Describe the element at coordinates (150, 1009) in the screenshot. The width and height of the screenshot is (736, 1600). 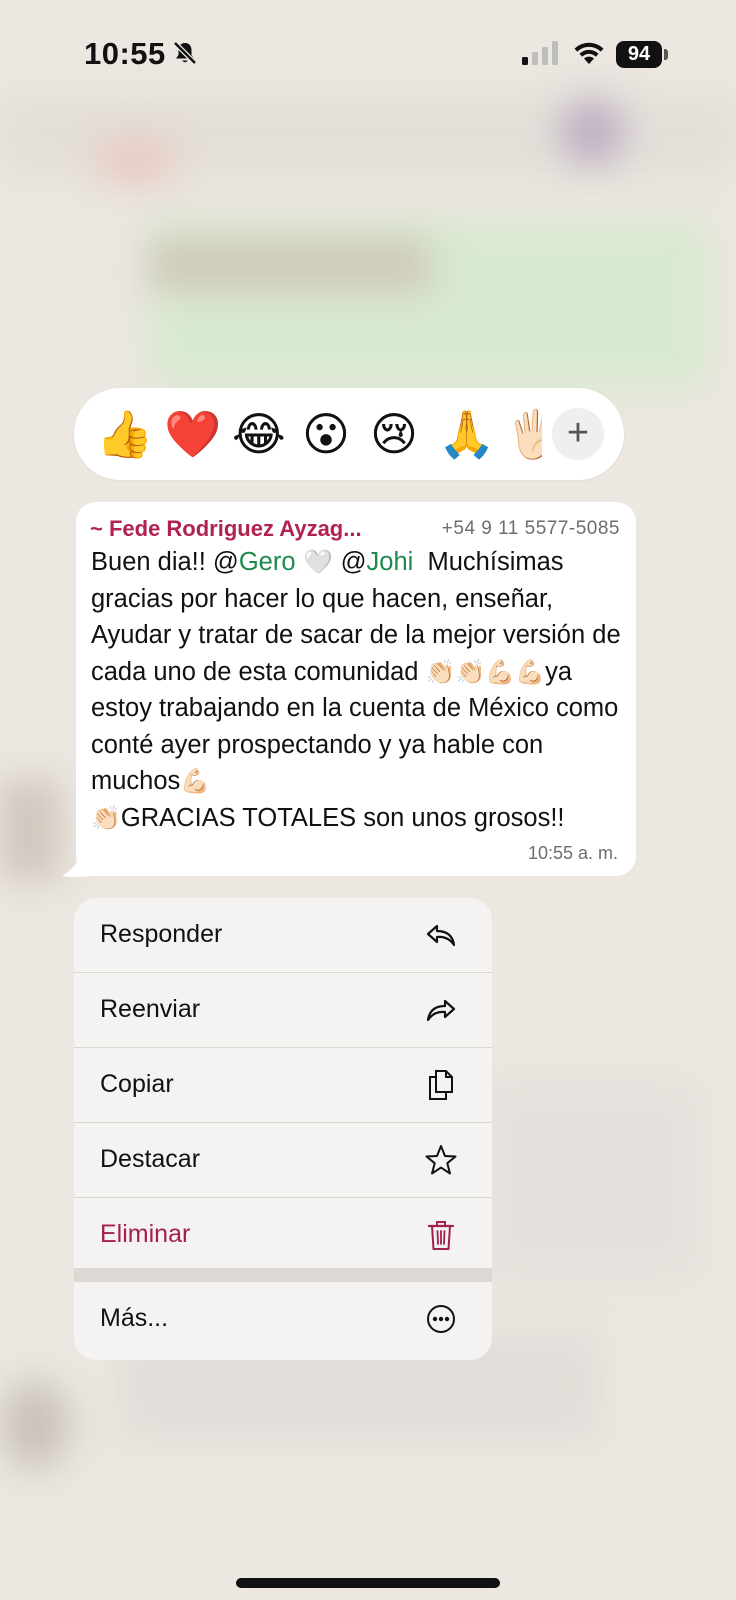
I see `menu-item-label: Reenviar` at that location.